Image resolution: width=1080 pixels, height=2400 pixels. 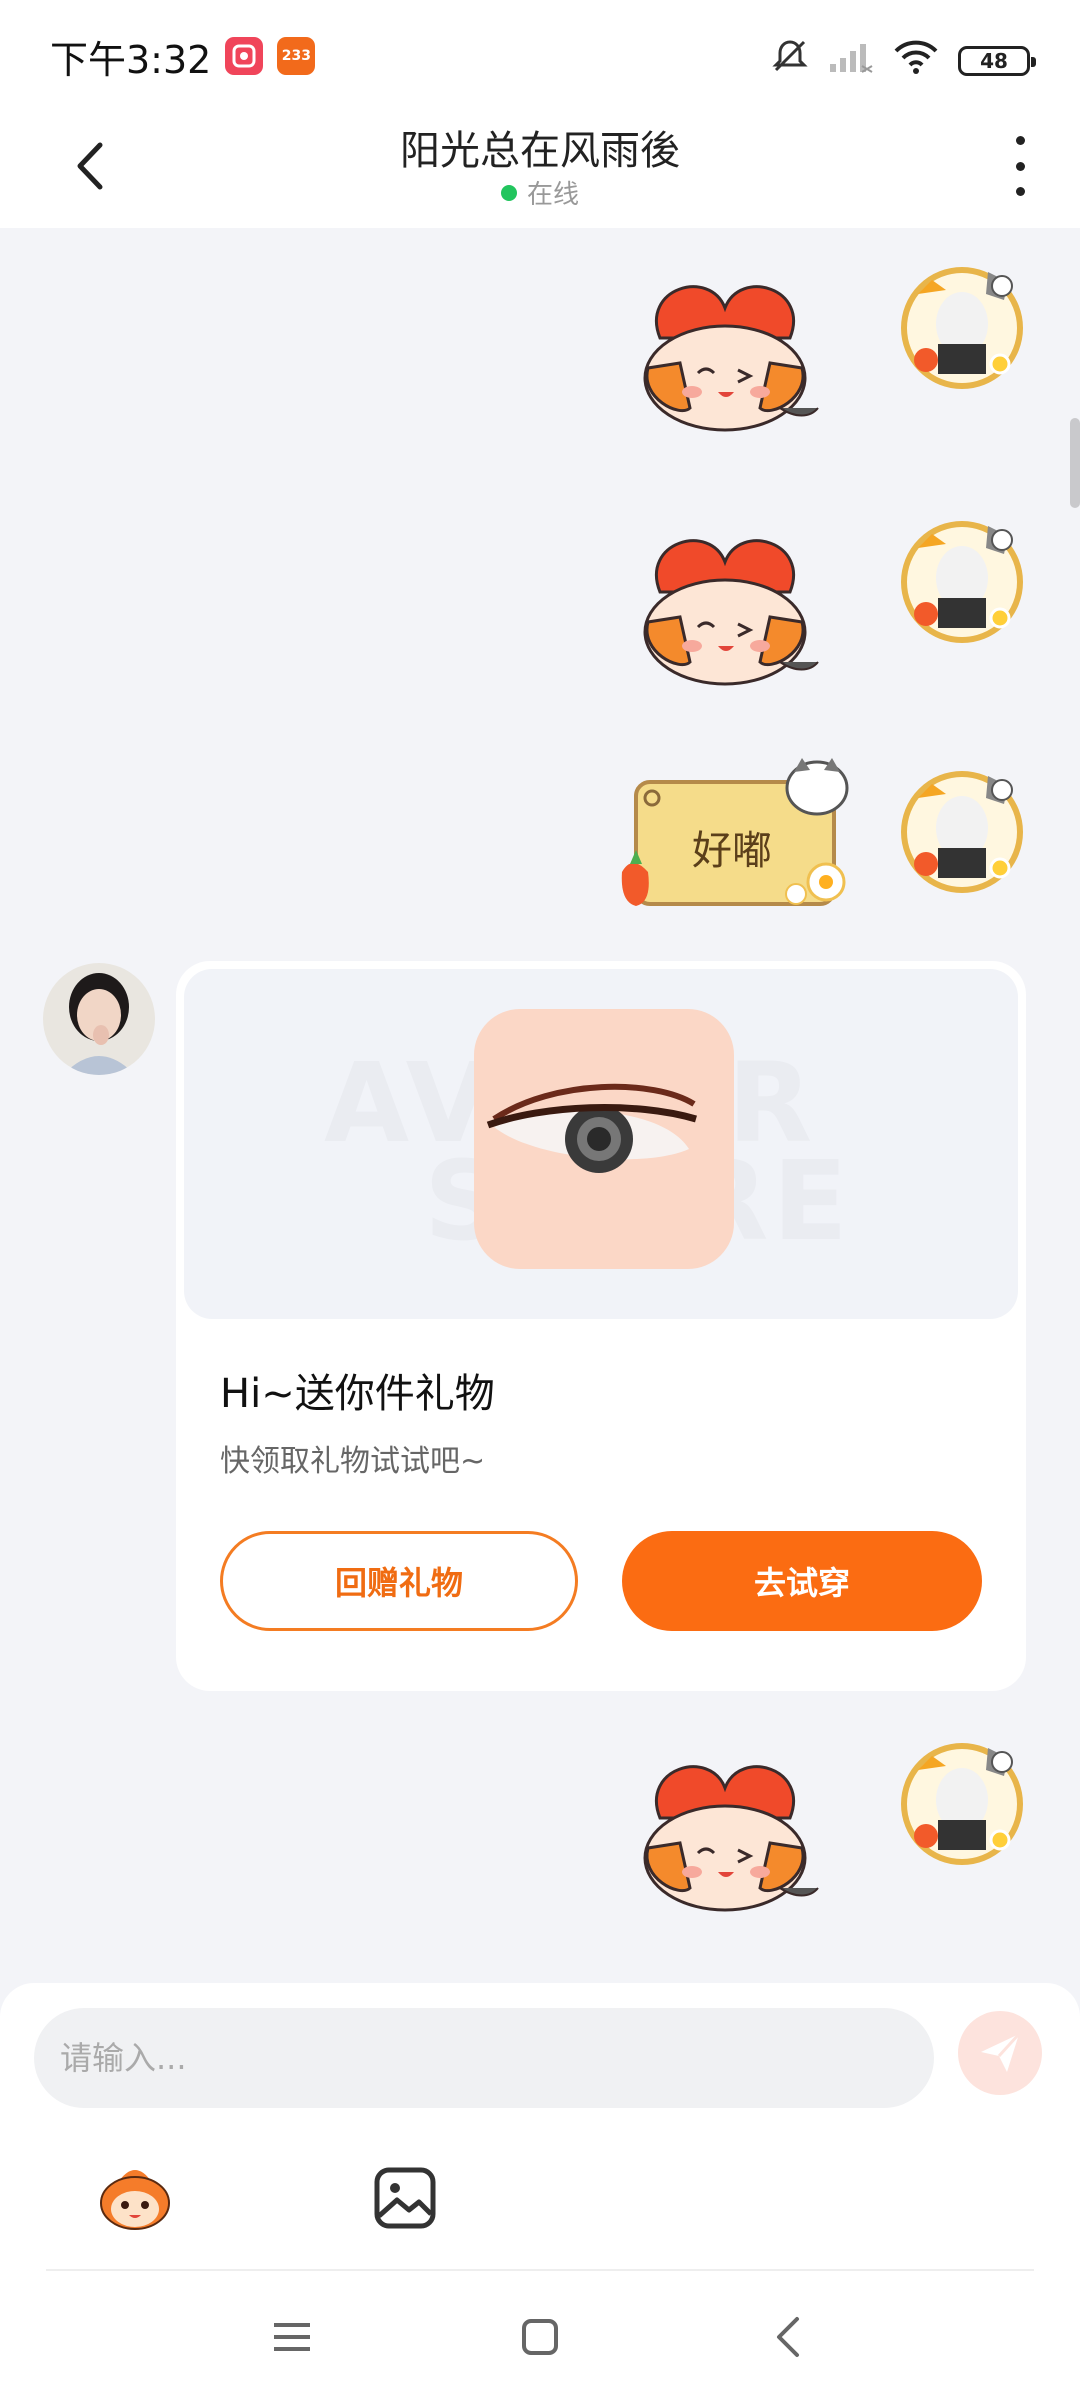 What do you see at coordinates (357, 1394) in the screenshot?
I see `gift-title: Hi~送你件礼物` at bounding box center [357, 1394].